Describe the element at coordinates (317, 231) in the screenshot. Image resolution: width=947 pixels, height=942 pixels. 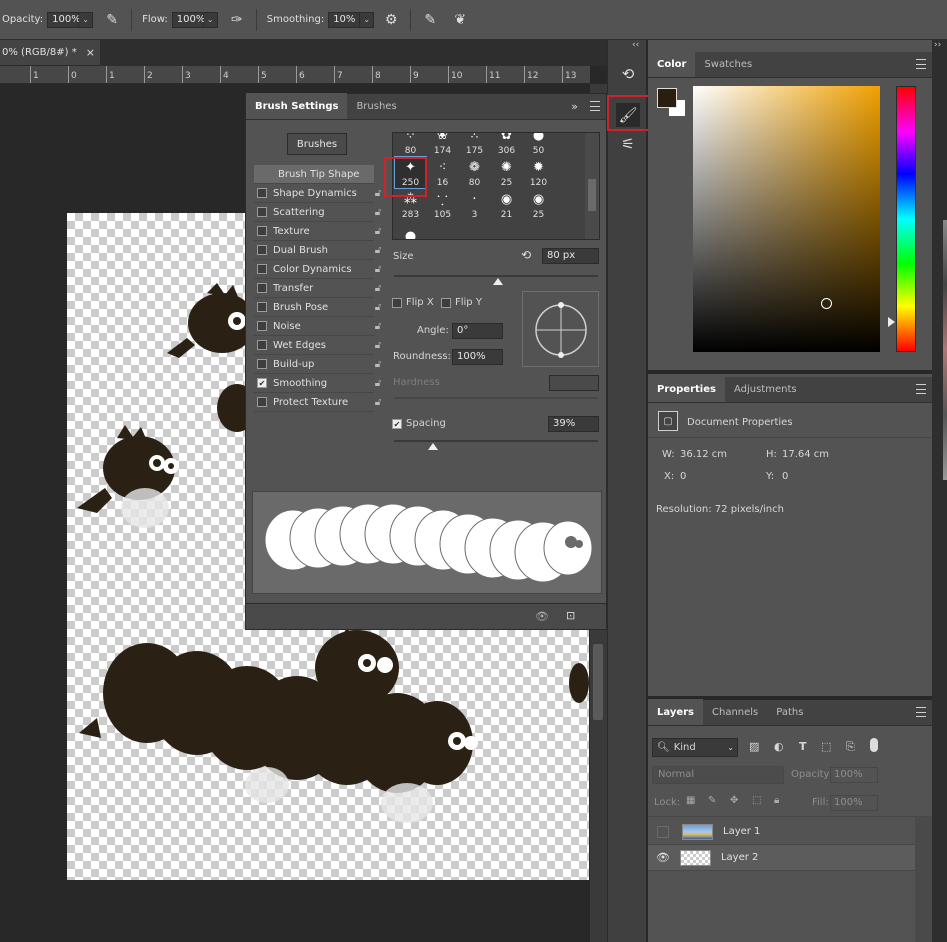
I see `brush-category-item: Texture 🔓︎` at that location.